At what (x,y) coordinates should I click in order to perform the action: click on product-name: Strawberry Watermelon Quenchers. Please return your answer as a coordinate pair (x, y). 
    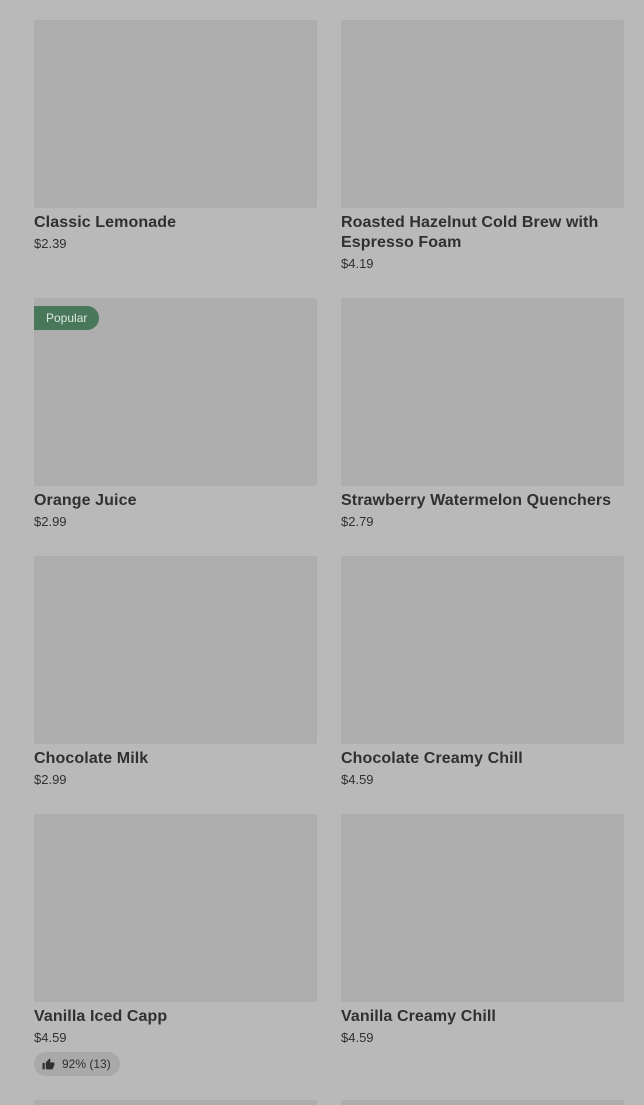
    Looking at the image, I should click on (482, 501).